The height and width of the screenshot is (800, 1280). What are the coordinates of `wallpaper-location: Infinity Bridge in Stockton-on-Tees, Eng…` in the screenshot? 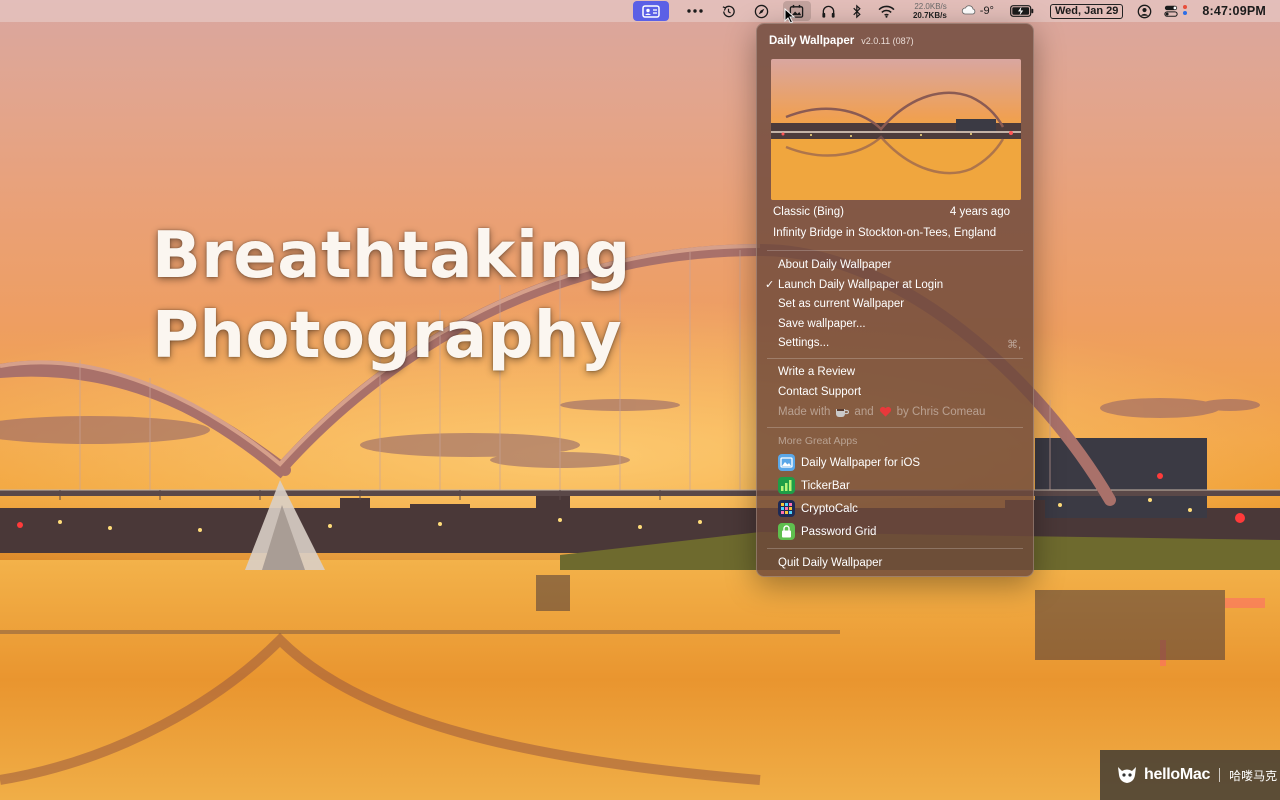 It's located at (885, 233).